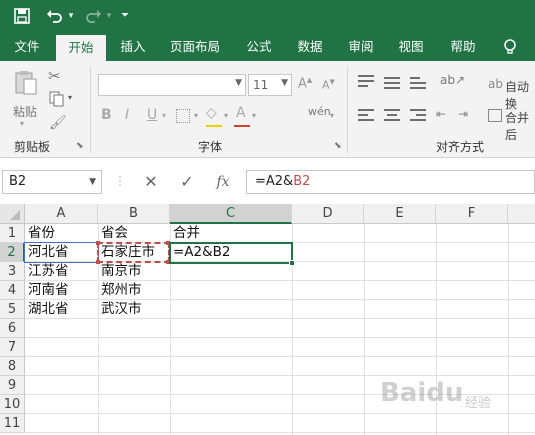 The image size is (535, 435). What do you see at coordinates (231, 214) in the screenshot?
I see `column-header-c: C` at bounding box center [231, 214].